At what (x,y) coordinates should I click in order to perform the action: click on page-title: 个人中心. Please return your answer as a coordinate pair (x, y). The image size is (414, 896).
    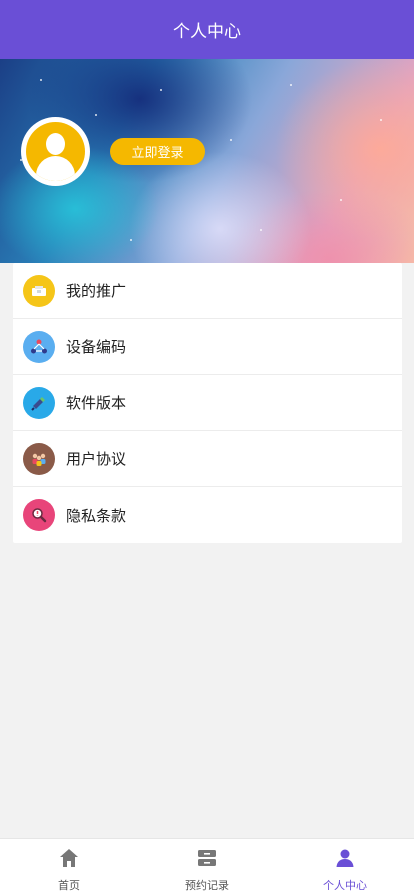
    Looking at the image, I should click on (207, 32).